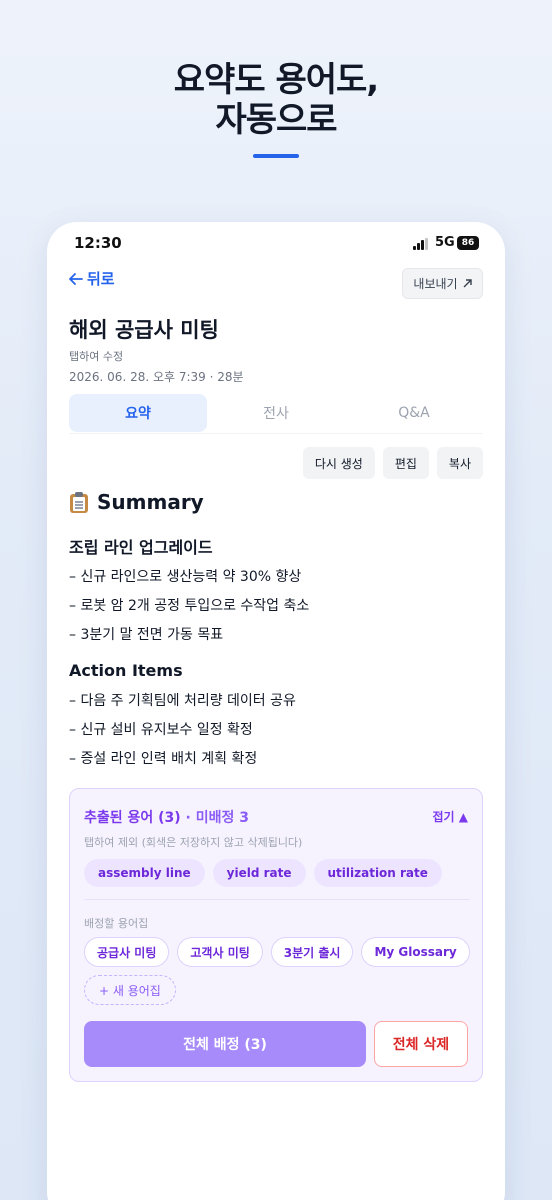  Describe the element at coordinates (144, 873) in the screenshot. I see `term-chip: assembly line` at that location.